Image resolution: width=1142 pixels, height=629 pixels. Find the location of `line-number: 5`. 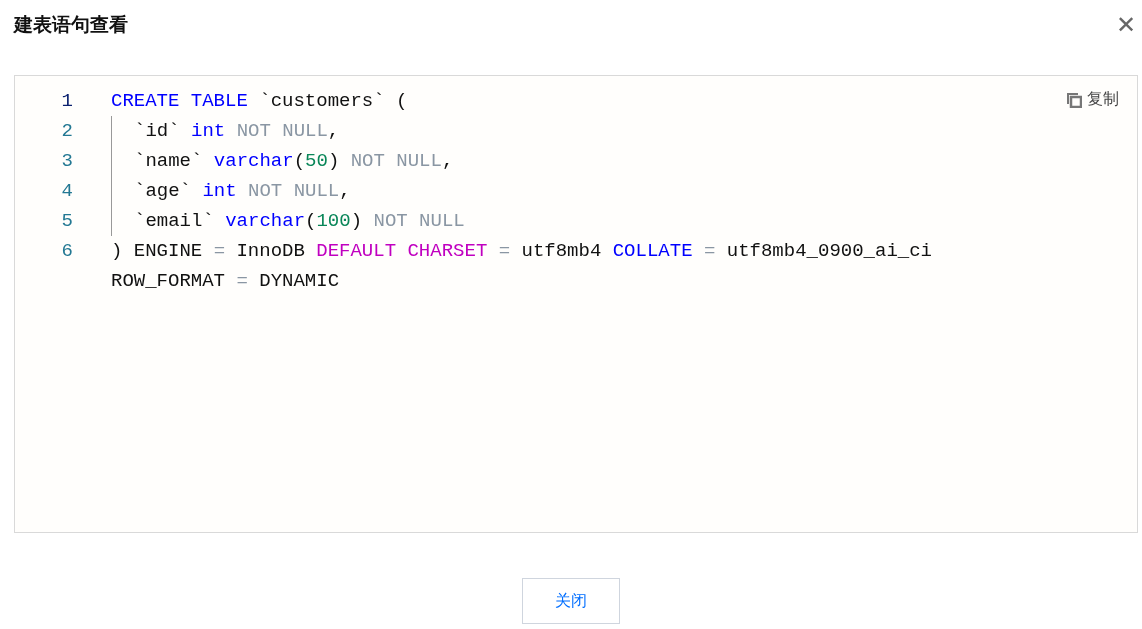

line-number: 5 is located at coordinates (66, 221).